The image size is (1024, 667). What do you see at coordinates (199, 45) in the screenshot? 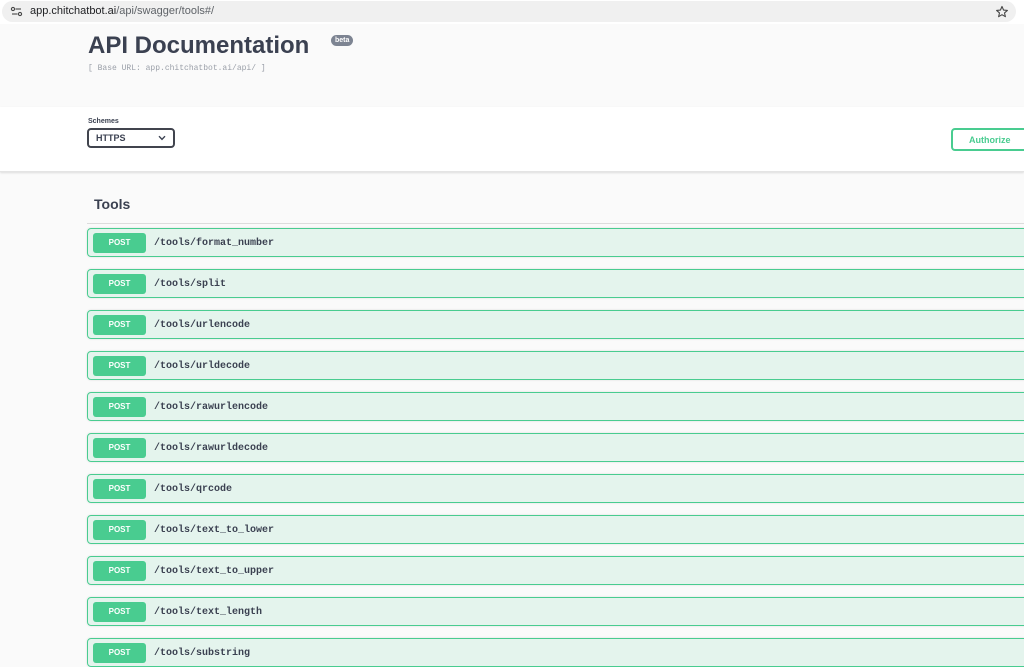
I see `page-title: API Documentation` at bounding box center [199, 45].